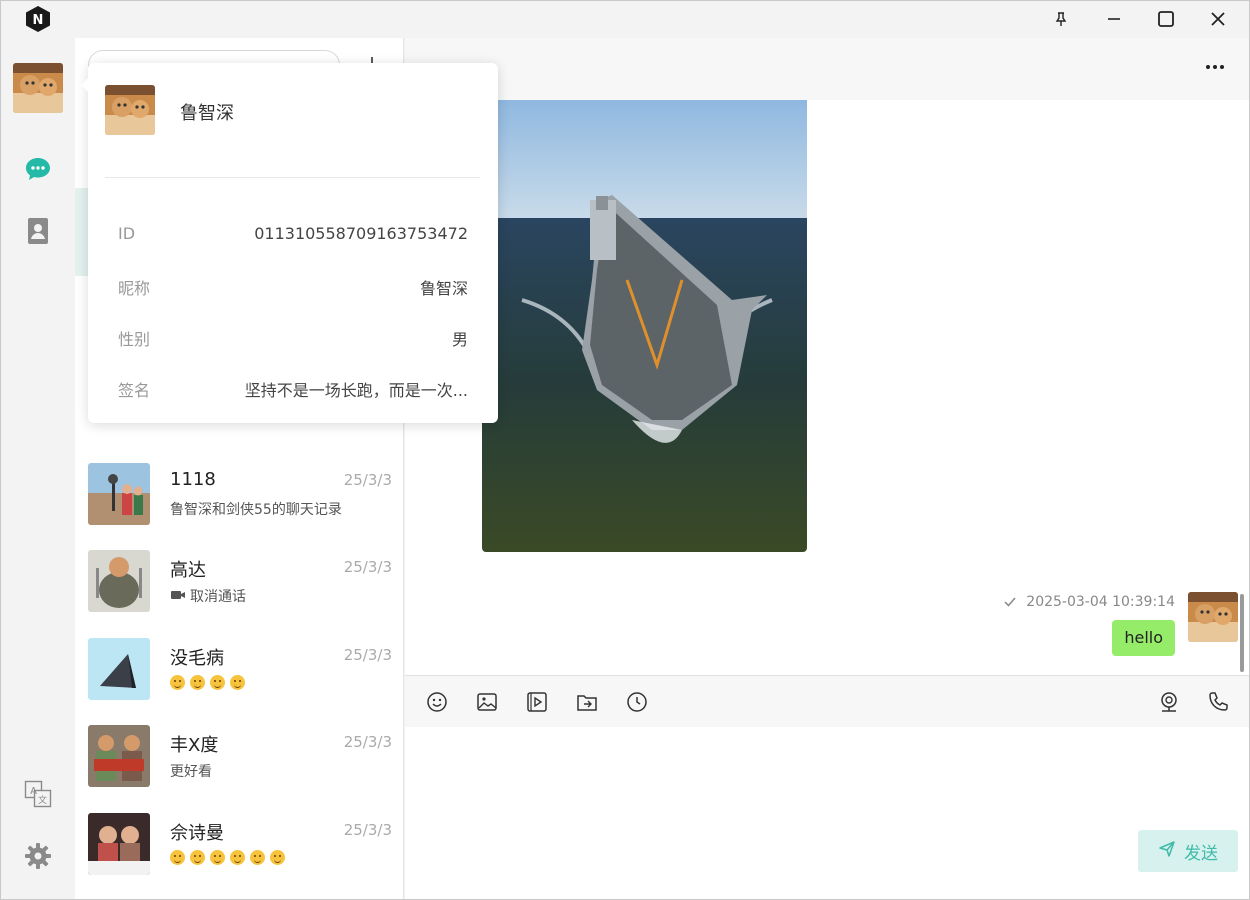  What do you see at coordinates (42, 800) in the screenshot?
I see `svg-text: 文` at bounding box center [42, 800].